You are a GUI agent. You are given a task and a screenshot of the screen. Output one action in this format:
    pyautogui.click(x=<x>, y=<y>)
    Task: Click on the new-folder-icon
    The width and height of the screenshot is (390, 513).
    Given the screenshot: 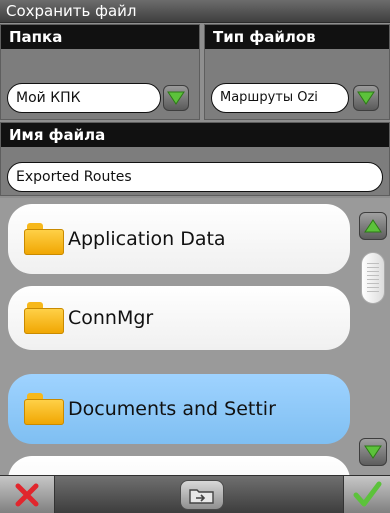 What is the action you would take?
    pyautogui.click(x=201, y=496)
    